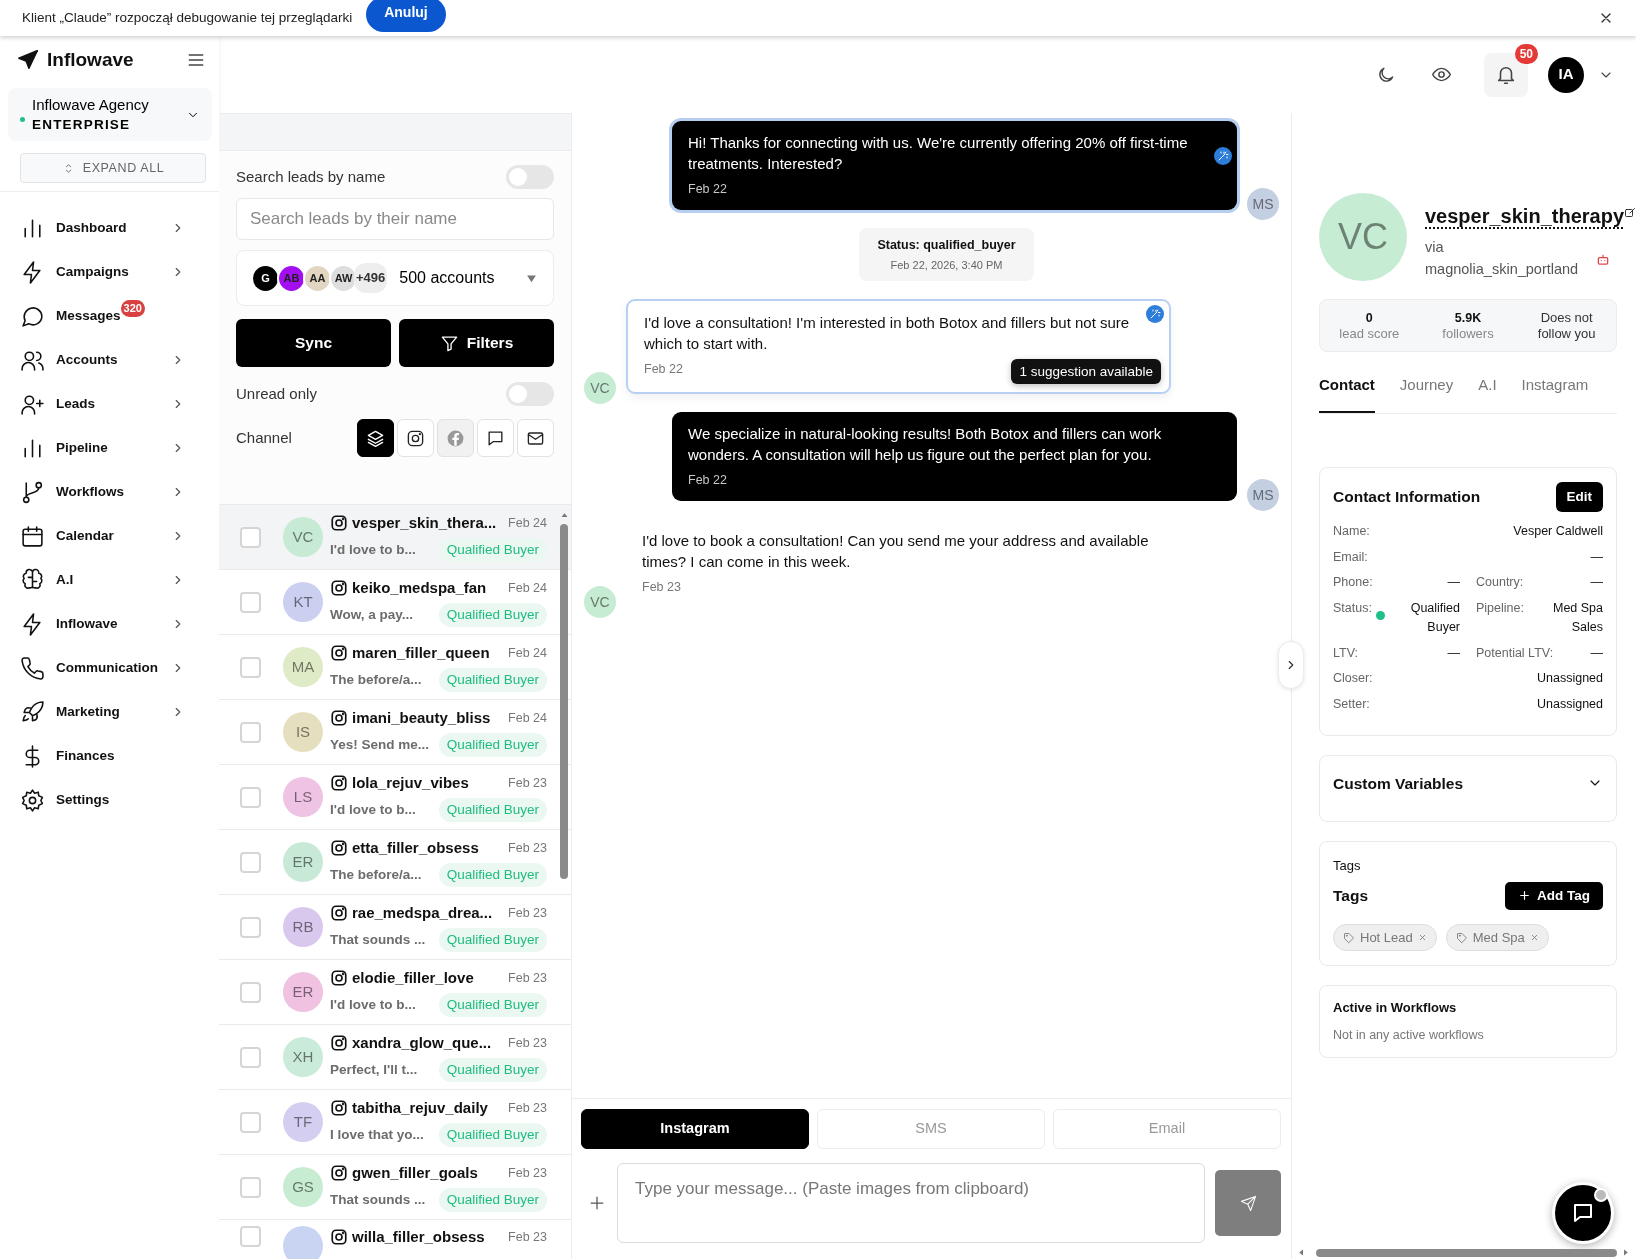 The height and width of the screenshot is (1259, 1636). I want to click on channel-tab: Instagram, so click(695, 1129).